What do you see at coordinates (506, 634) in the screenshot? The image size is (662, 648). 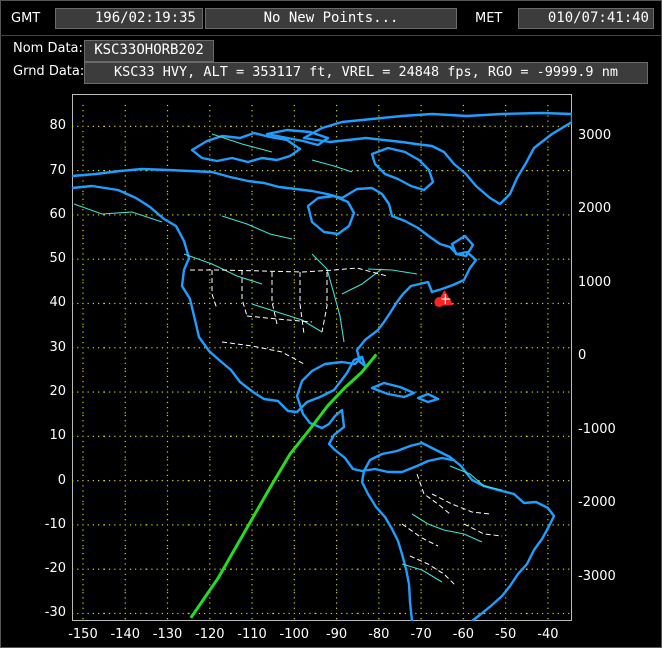 I see `lon-tick-label: -50` at bounding box center [506, 634].